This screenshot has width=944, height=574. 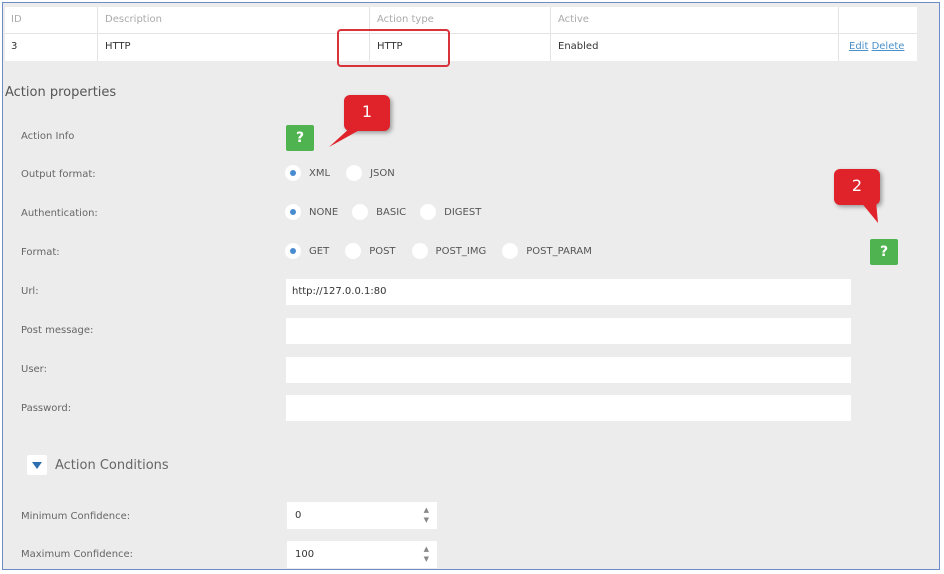 I want to click on action-conditions-toggle: Action Conditions, so click(x=98, y=465).